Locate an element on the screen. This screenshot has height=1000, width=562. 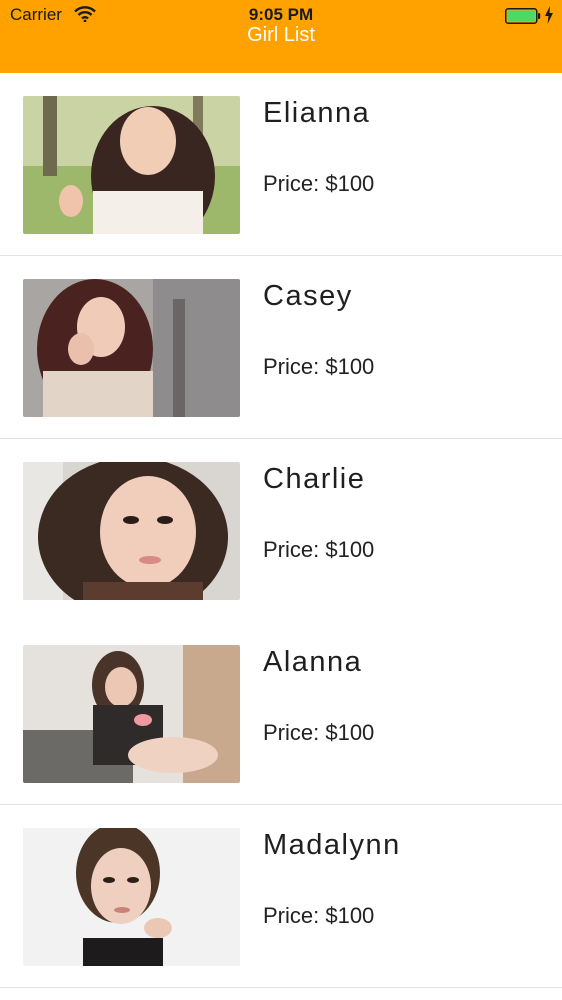
nav-bar: Carrier 9:05 PM Girl List is located at coordinates (281, 36).